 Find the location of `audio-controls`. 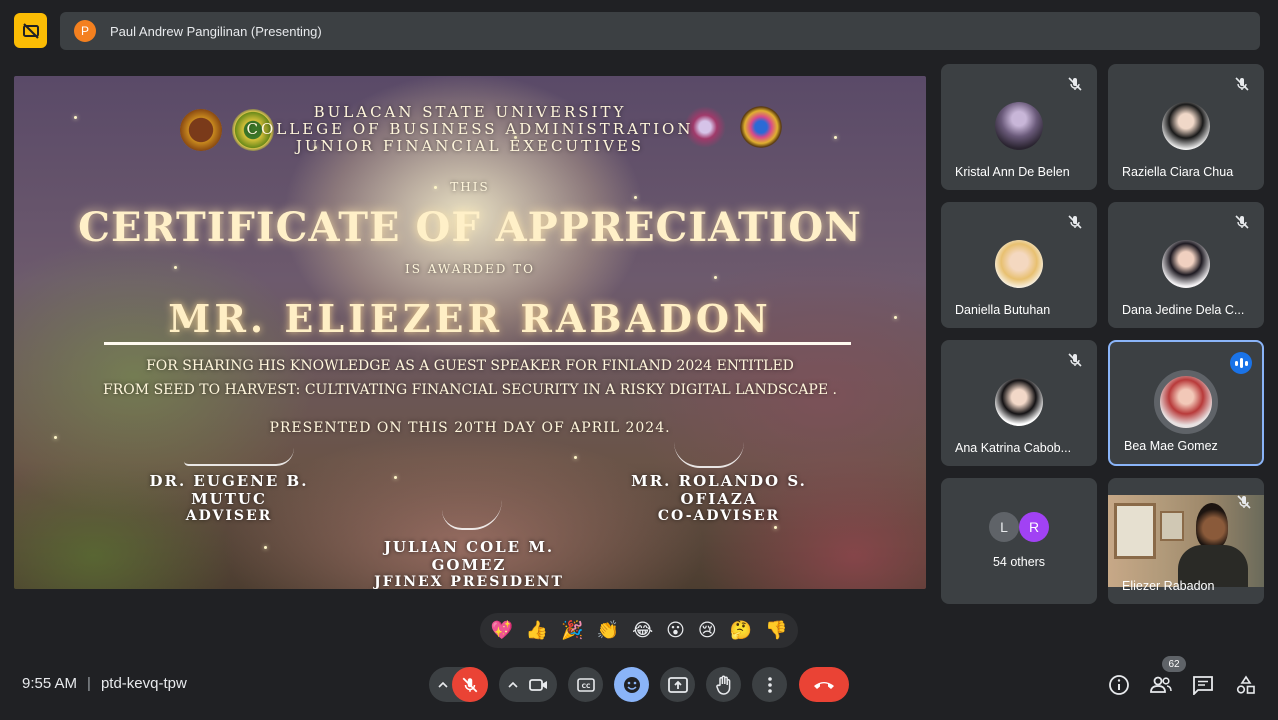

audio-controls is located at coordinates (458, 684).